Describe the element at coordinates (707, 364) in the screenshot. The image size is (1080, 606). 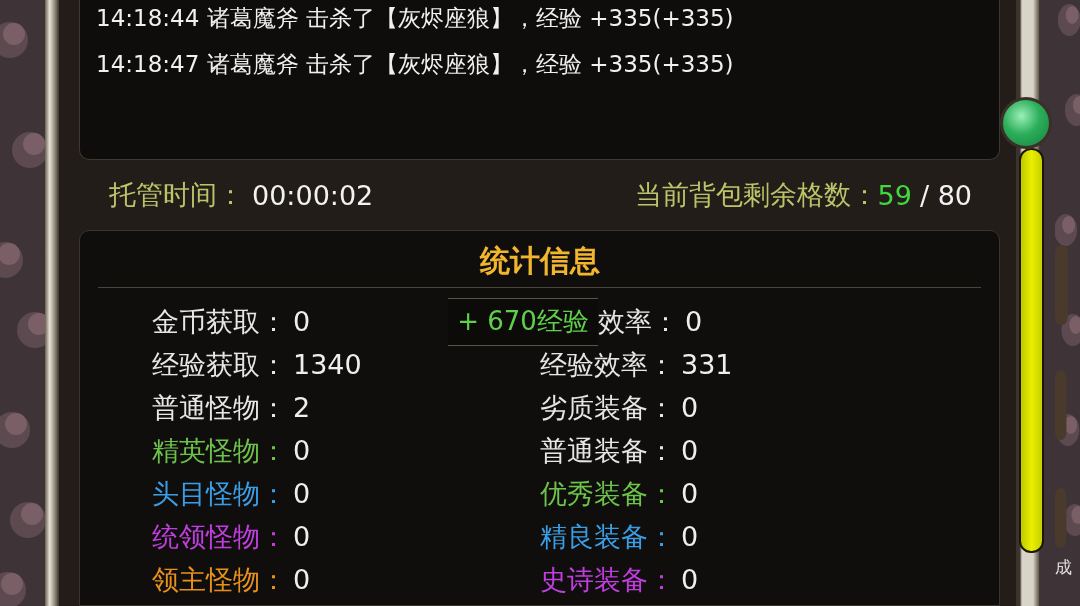
I see `stat-value: 331` at that location.